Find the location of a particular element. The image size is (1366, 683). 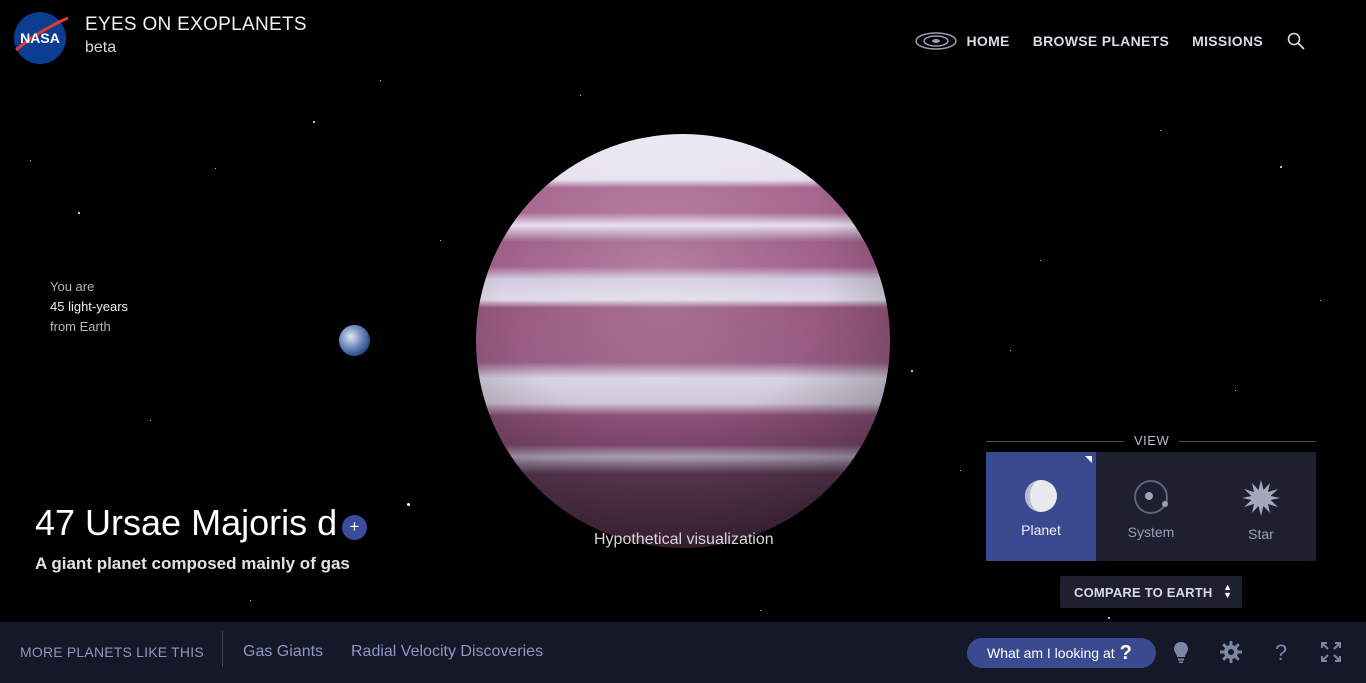

fullscreen-icon is located at coordinates (1331, 652).